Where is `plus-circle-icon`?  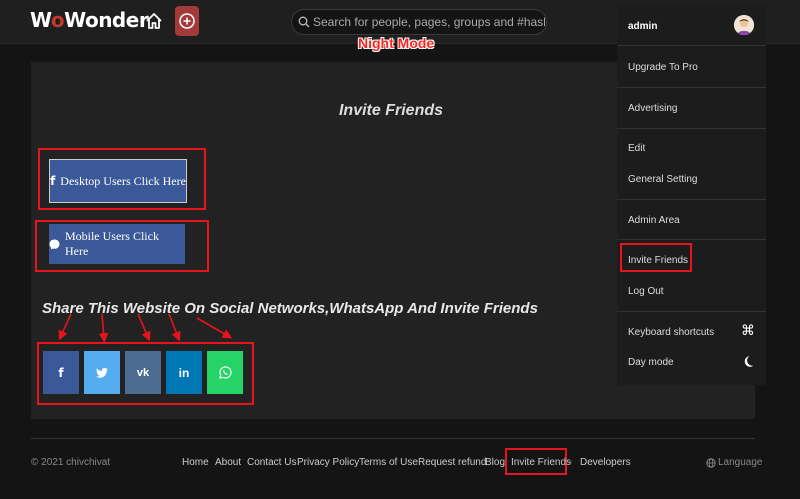
plus-circle-icon is located at coordinates (187, 21).